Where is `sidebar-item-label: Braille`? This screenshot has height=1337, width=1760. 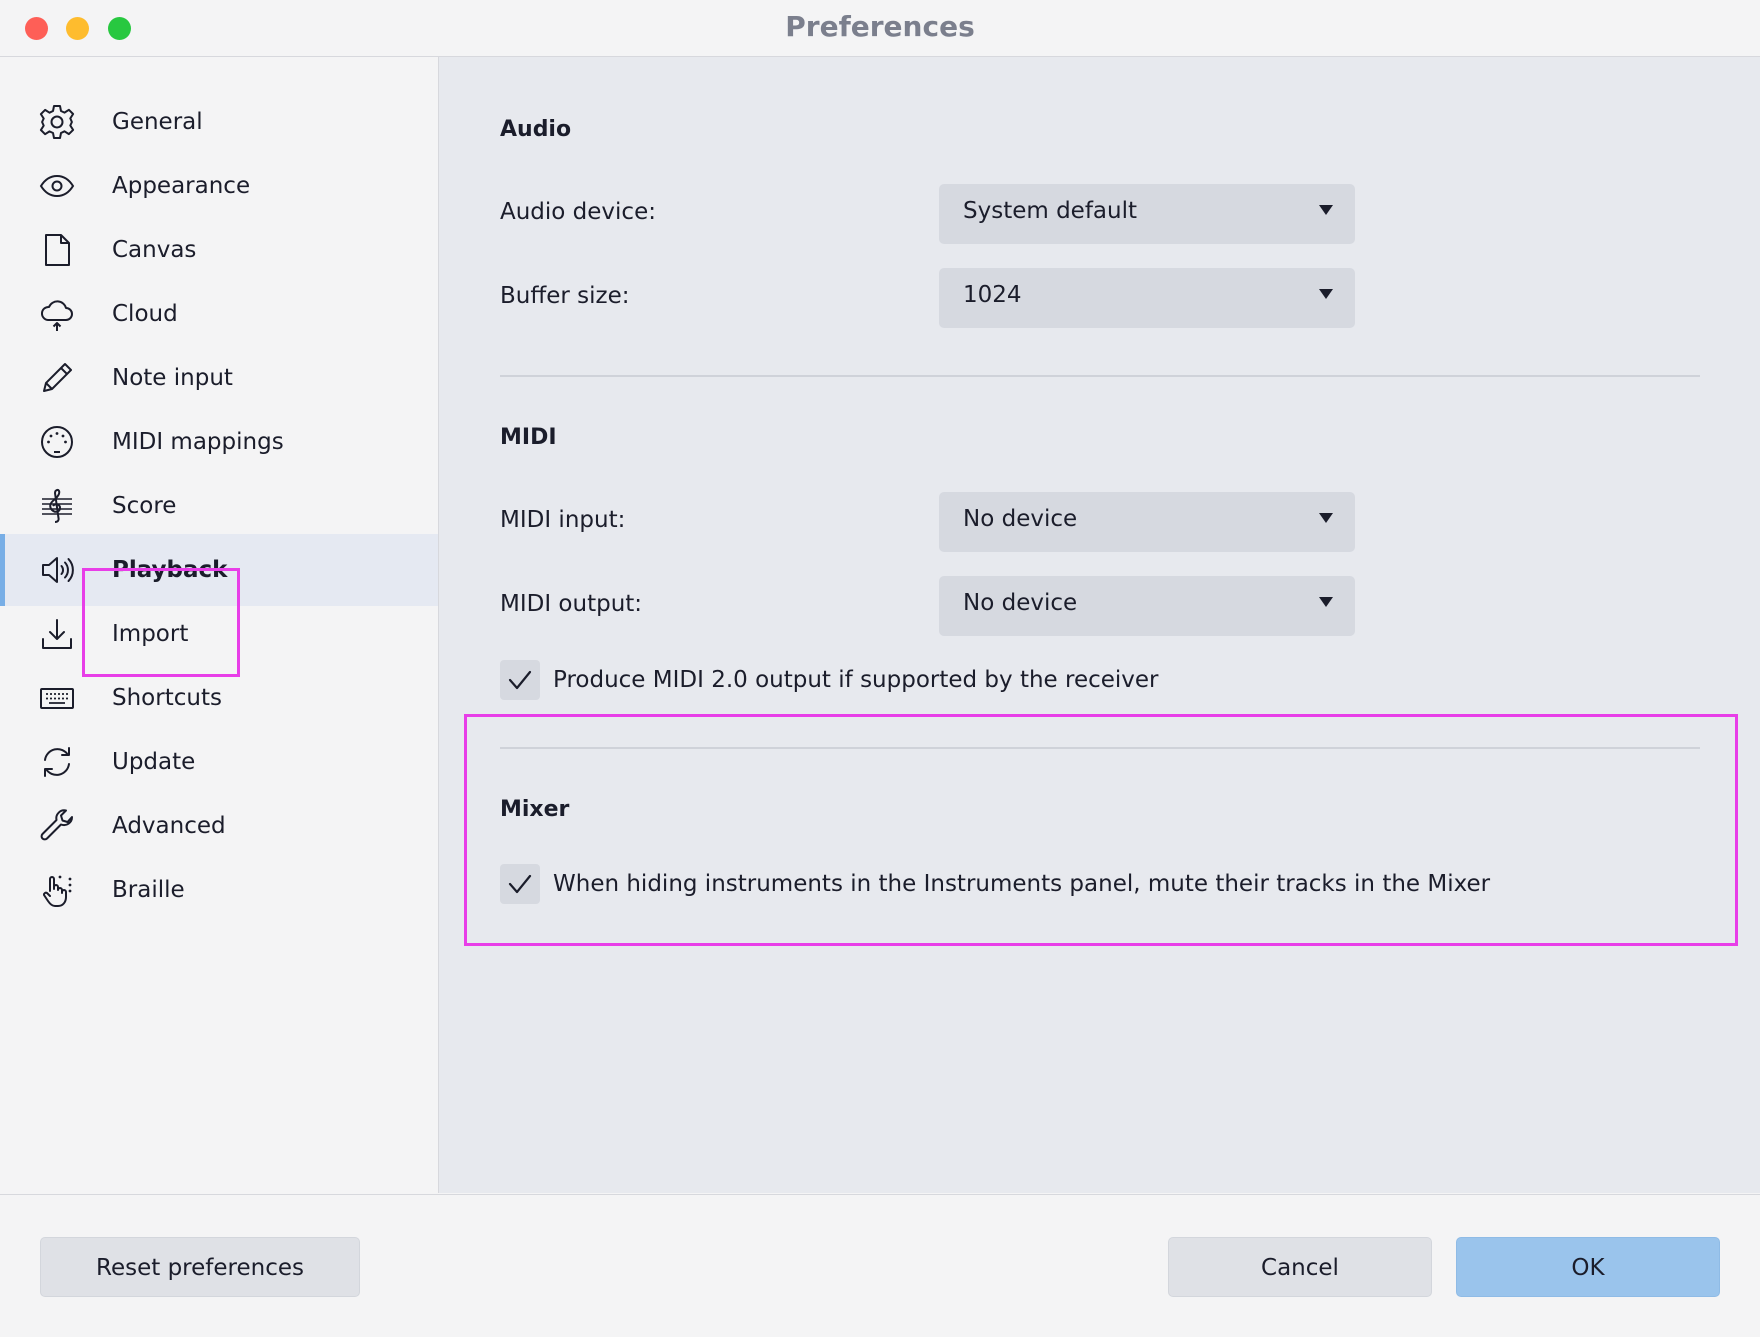 sidebar-item-label: Braille is located at coordinates (148, 890).